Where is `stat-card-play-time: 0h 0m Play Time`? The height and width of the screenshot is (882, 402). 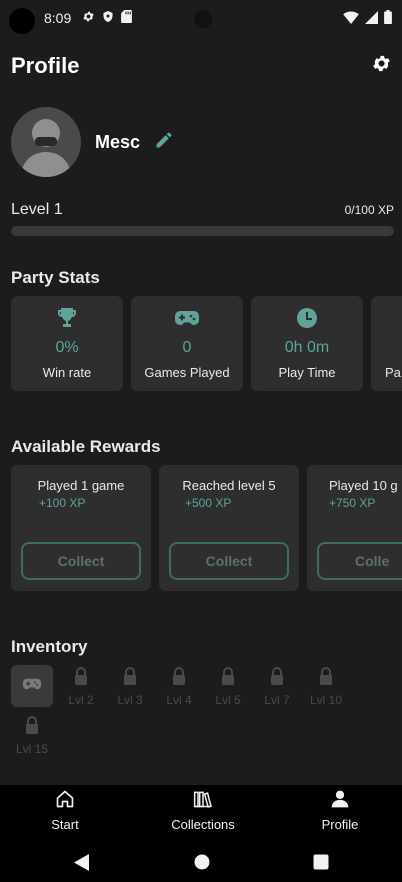 stat-card-play-time: 0h 0m Play Time is located at coordinates (307, 343).